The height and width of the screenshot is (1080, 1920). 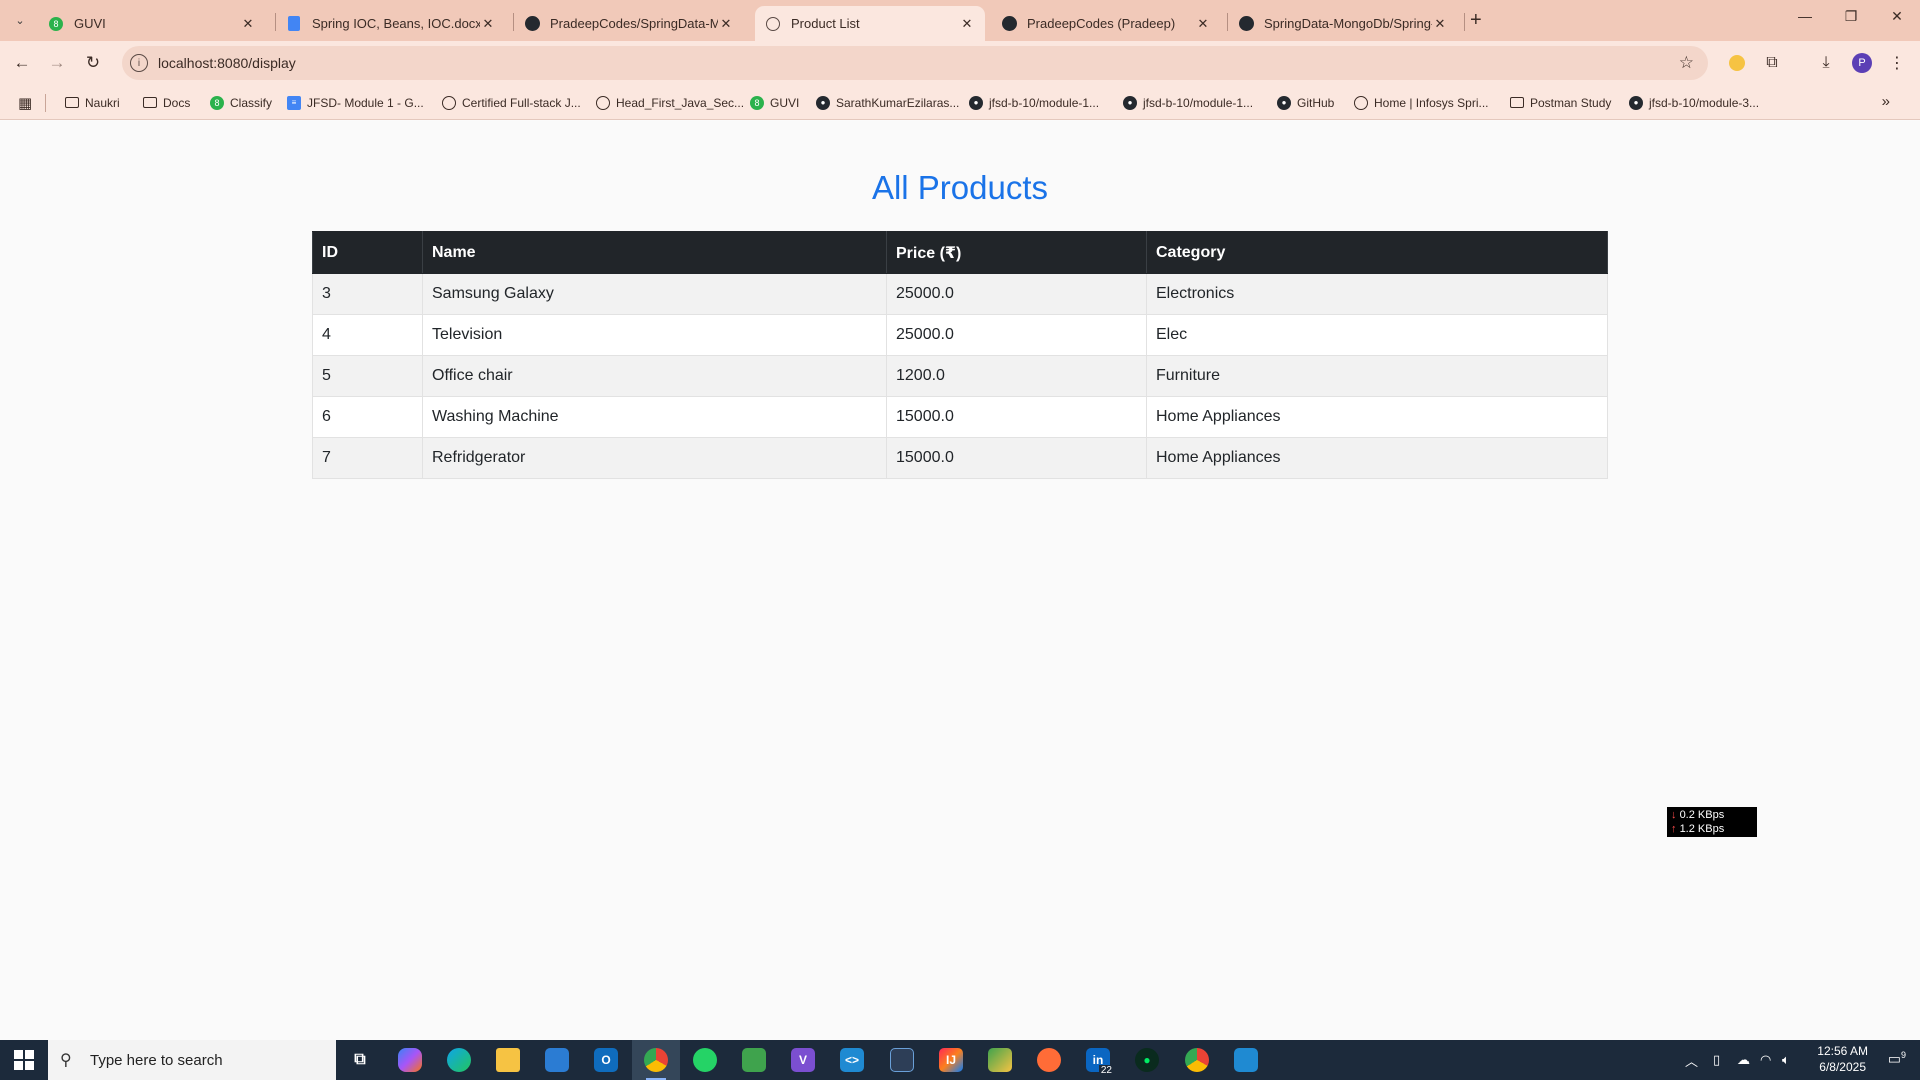 I want to click on tab-guvi: 8 GUVI ✕, so click(x=152, y=23).